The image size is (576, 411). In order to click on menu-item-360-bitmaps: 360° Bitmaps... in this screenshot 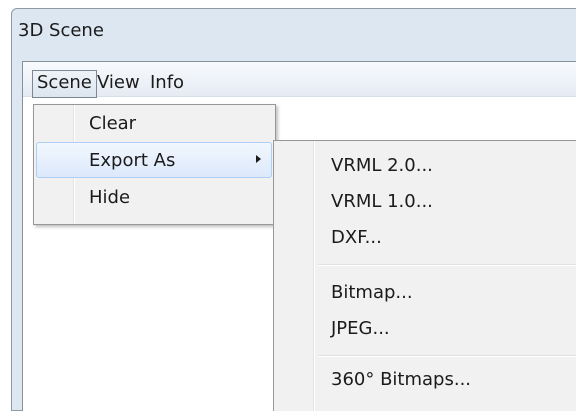, I will do `click(401, 380)`.